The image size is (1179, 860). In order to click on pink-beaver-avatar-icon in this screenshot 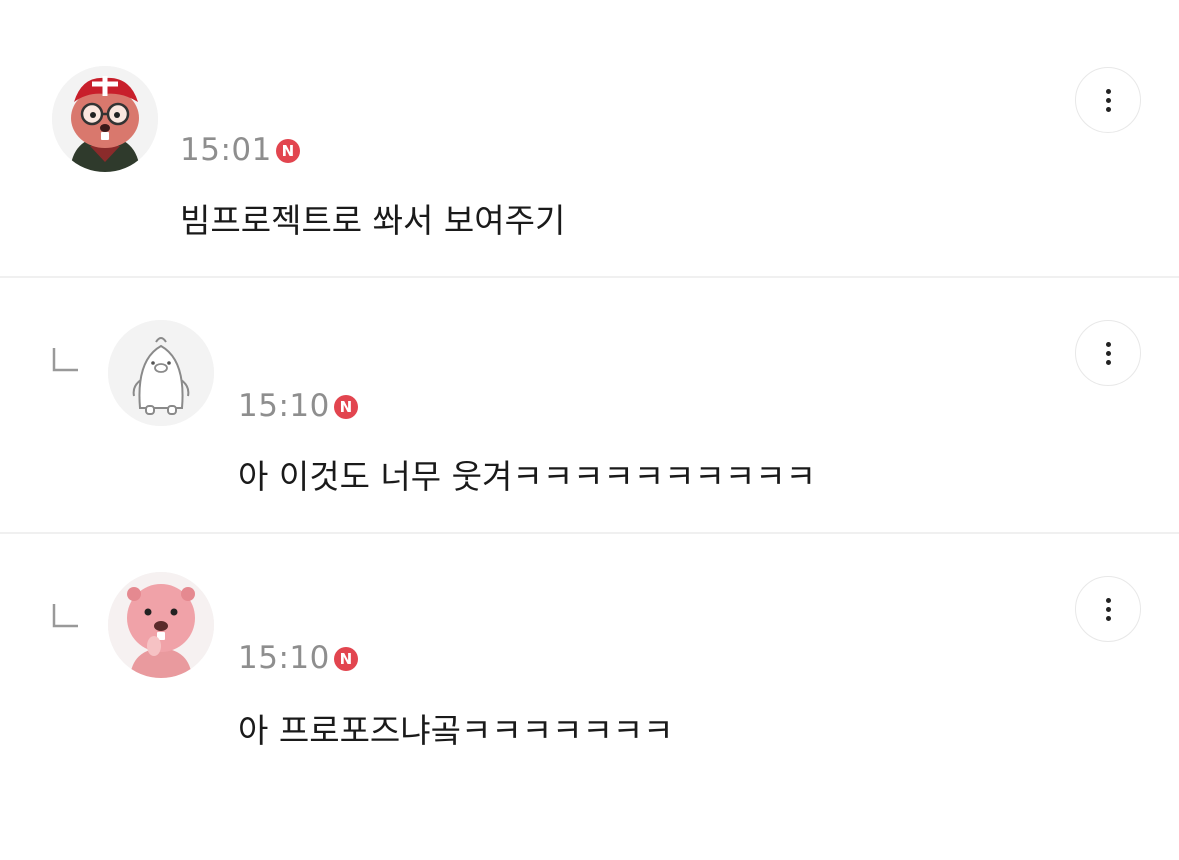, I will do `click(161, 625)`.